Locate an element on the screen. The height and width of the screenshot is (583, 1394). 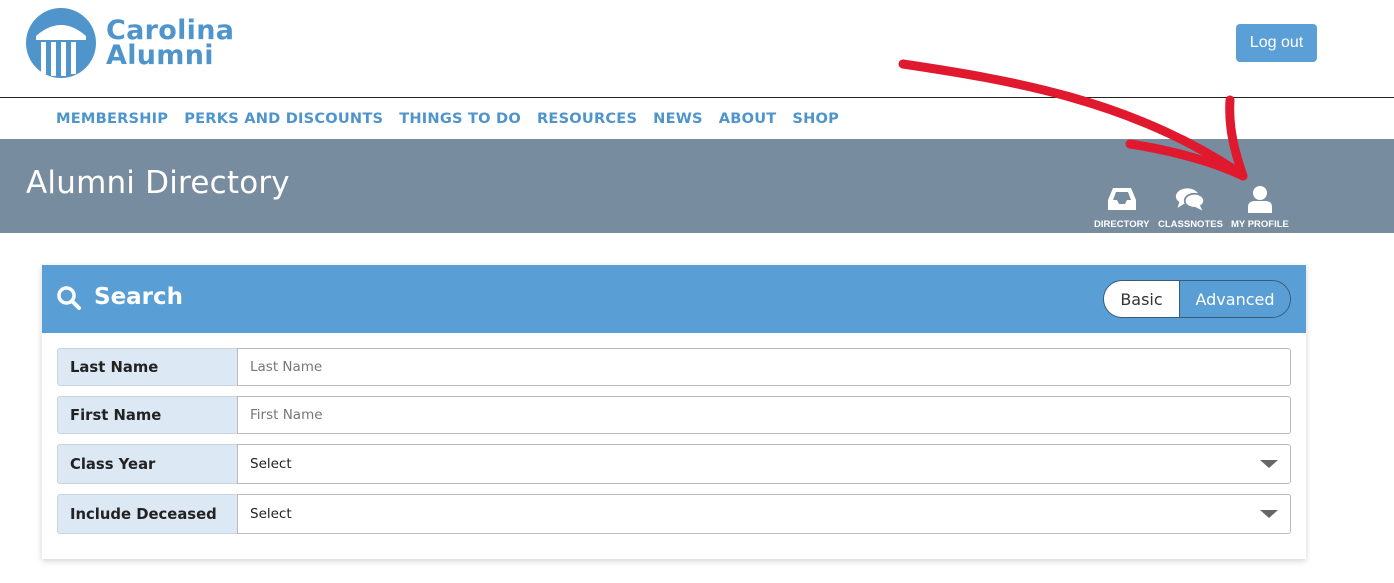
basic-search-tab: Basic is located at coordinates (1142, 299).